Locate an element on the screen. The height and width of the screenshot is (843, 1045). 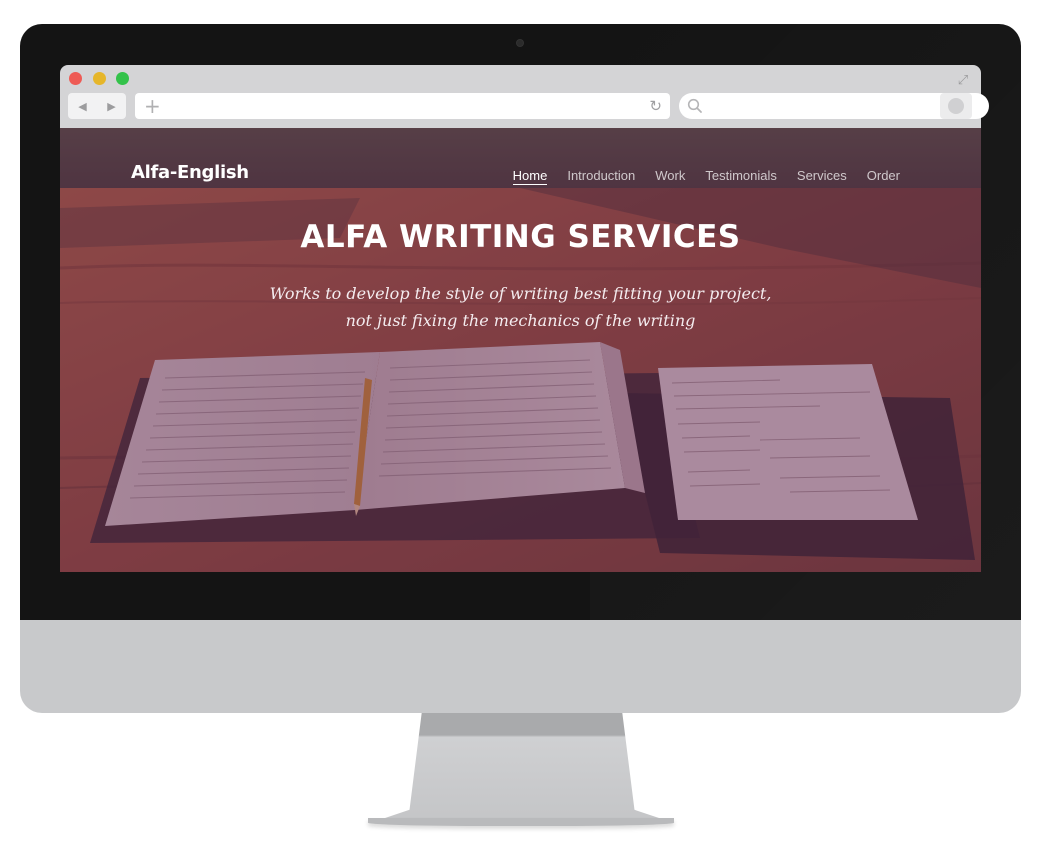
search-icon is located at coordinates (695, 106).